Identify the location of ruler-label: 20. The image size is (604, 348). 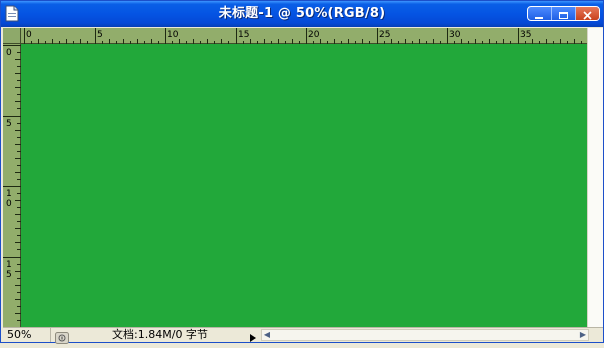
(314, 35).